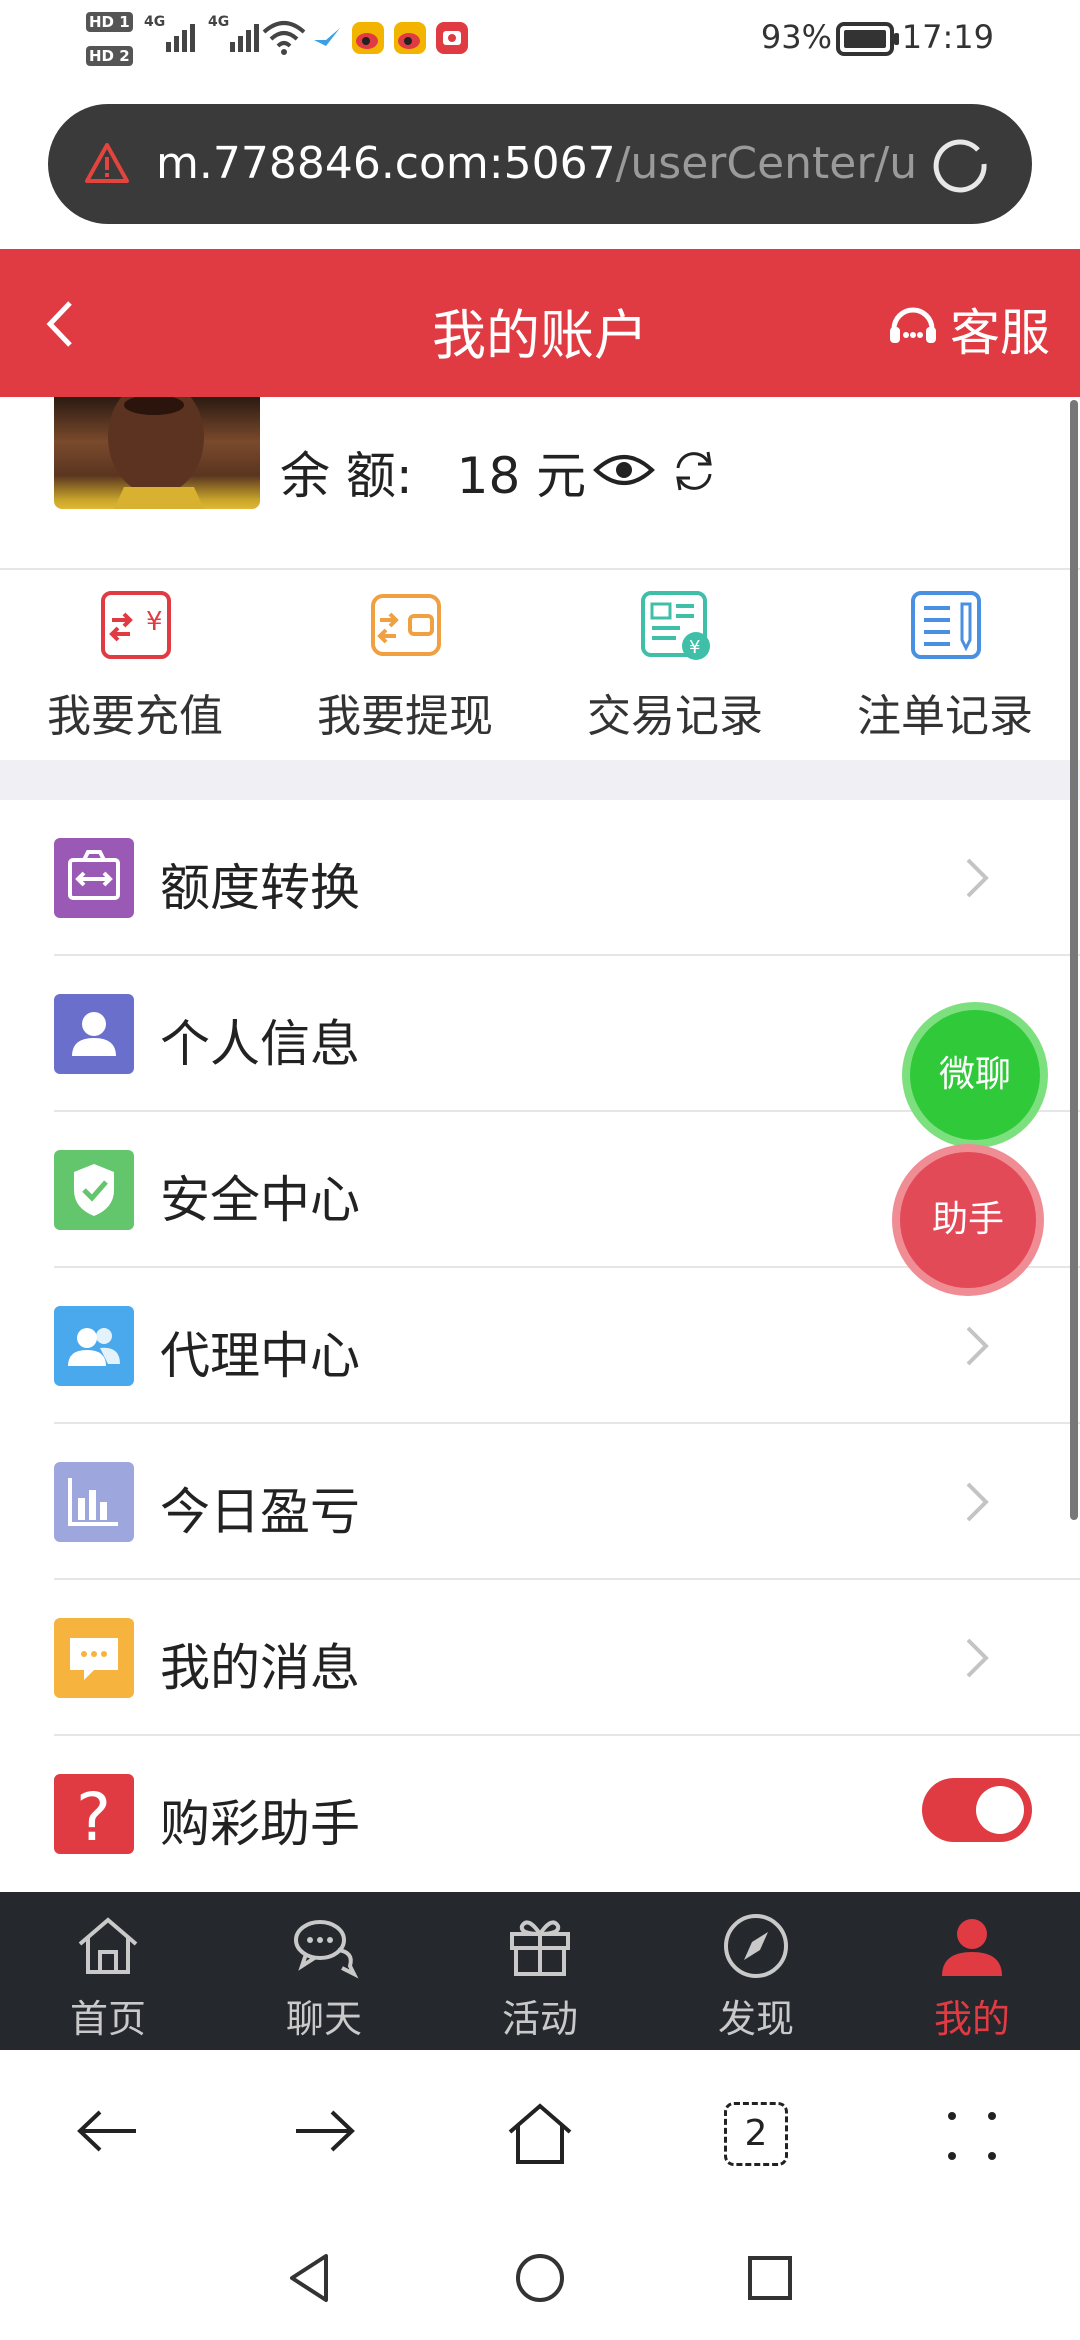 This screenshot has height=2340, width=1080. Describe the element at coordinates (540, 1948) in the screenshot. I see `gift-icon` at that location.